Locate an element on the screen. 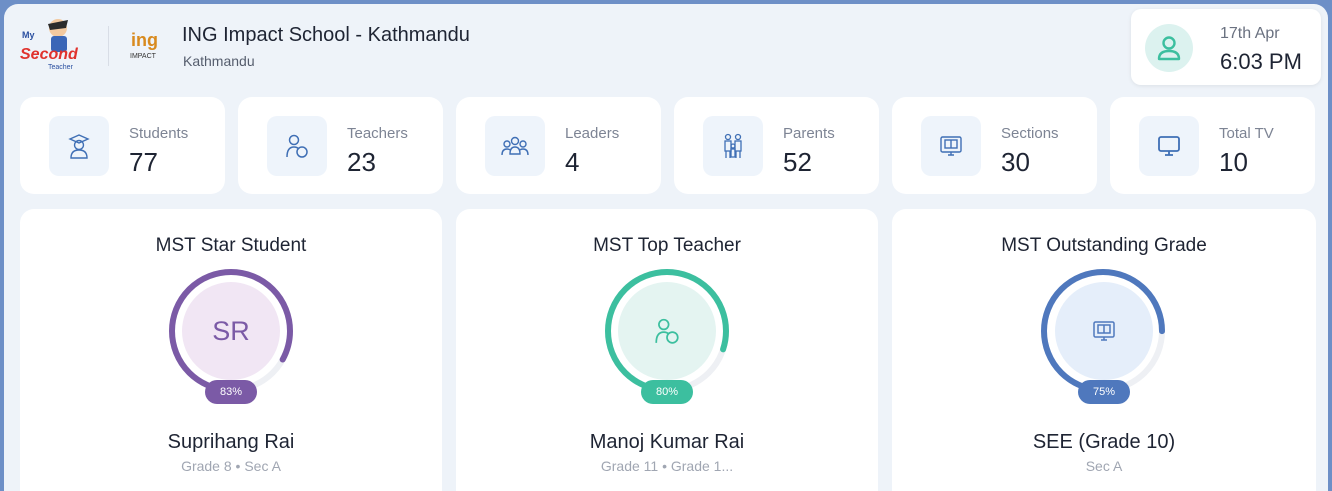  stat-label: Total TV is located at coordinates (1246, 133).